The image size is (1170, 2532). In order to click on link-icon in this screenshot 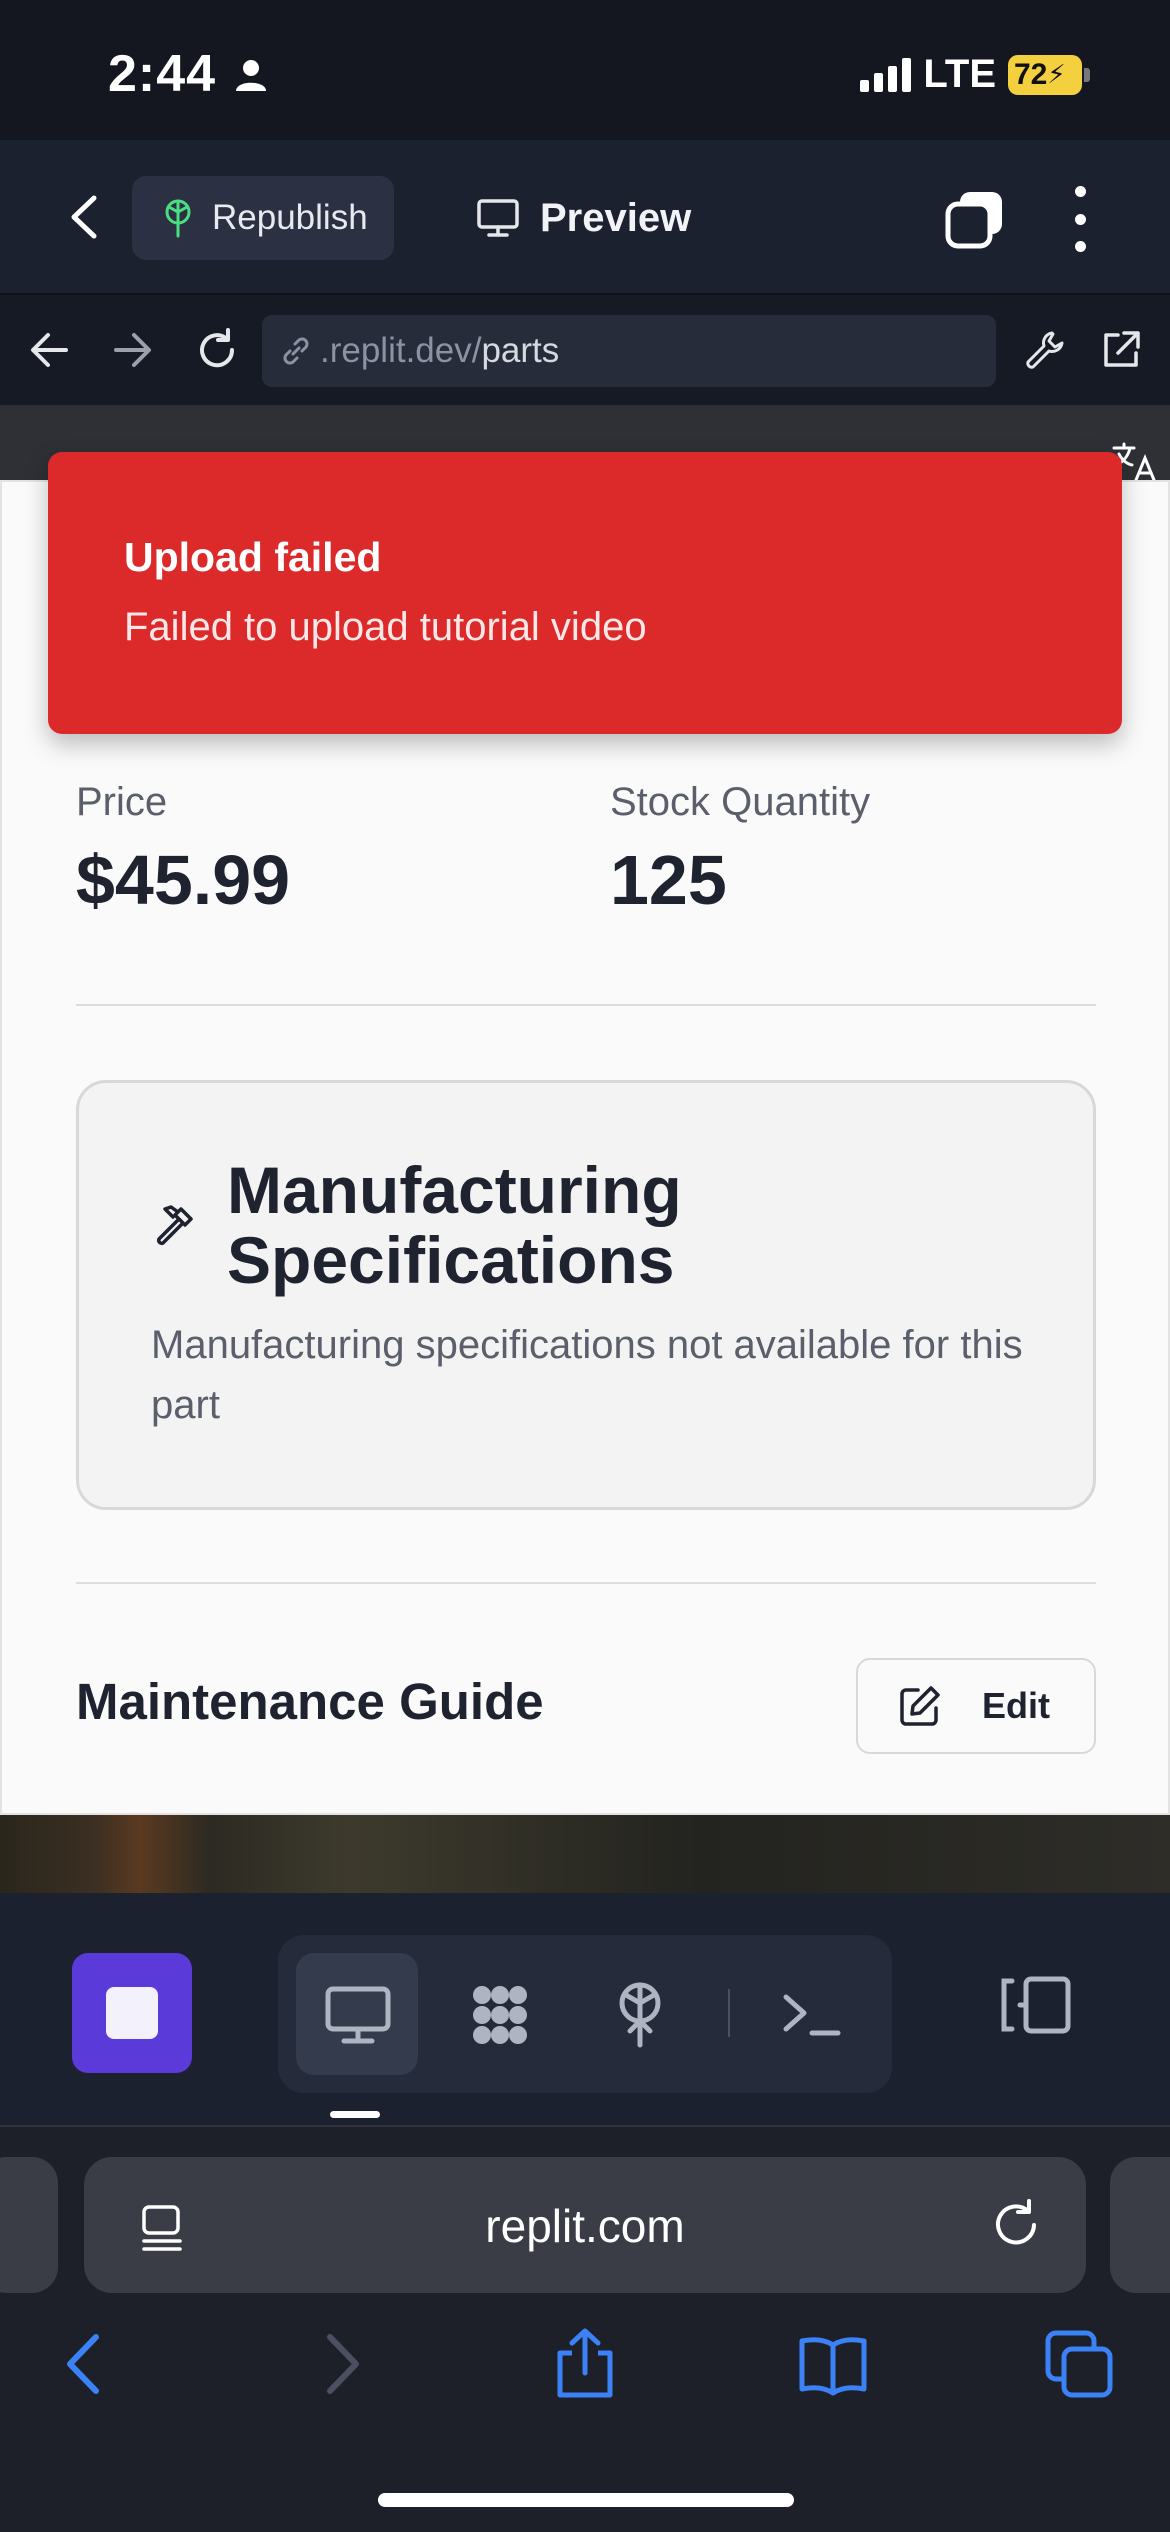, I will do `click(296, 351)`.